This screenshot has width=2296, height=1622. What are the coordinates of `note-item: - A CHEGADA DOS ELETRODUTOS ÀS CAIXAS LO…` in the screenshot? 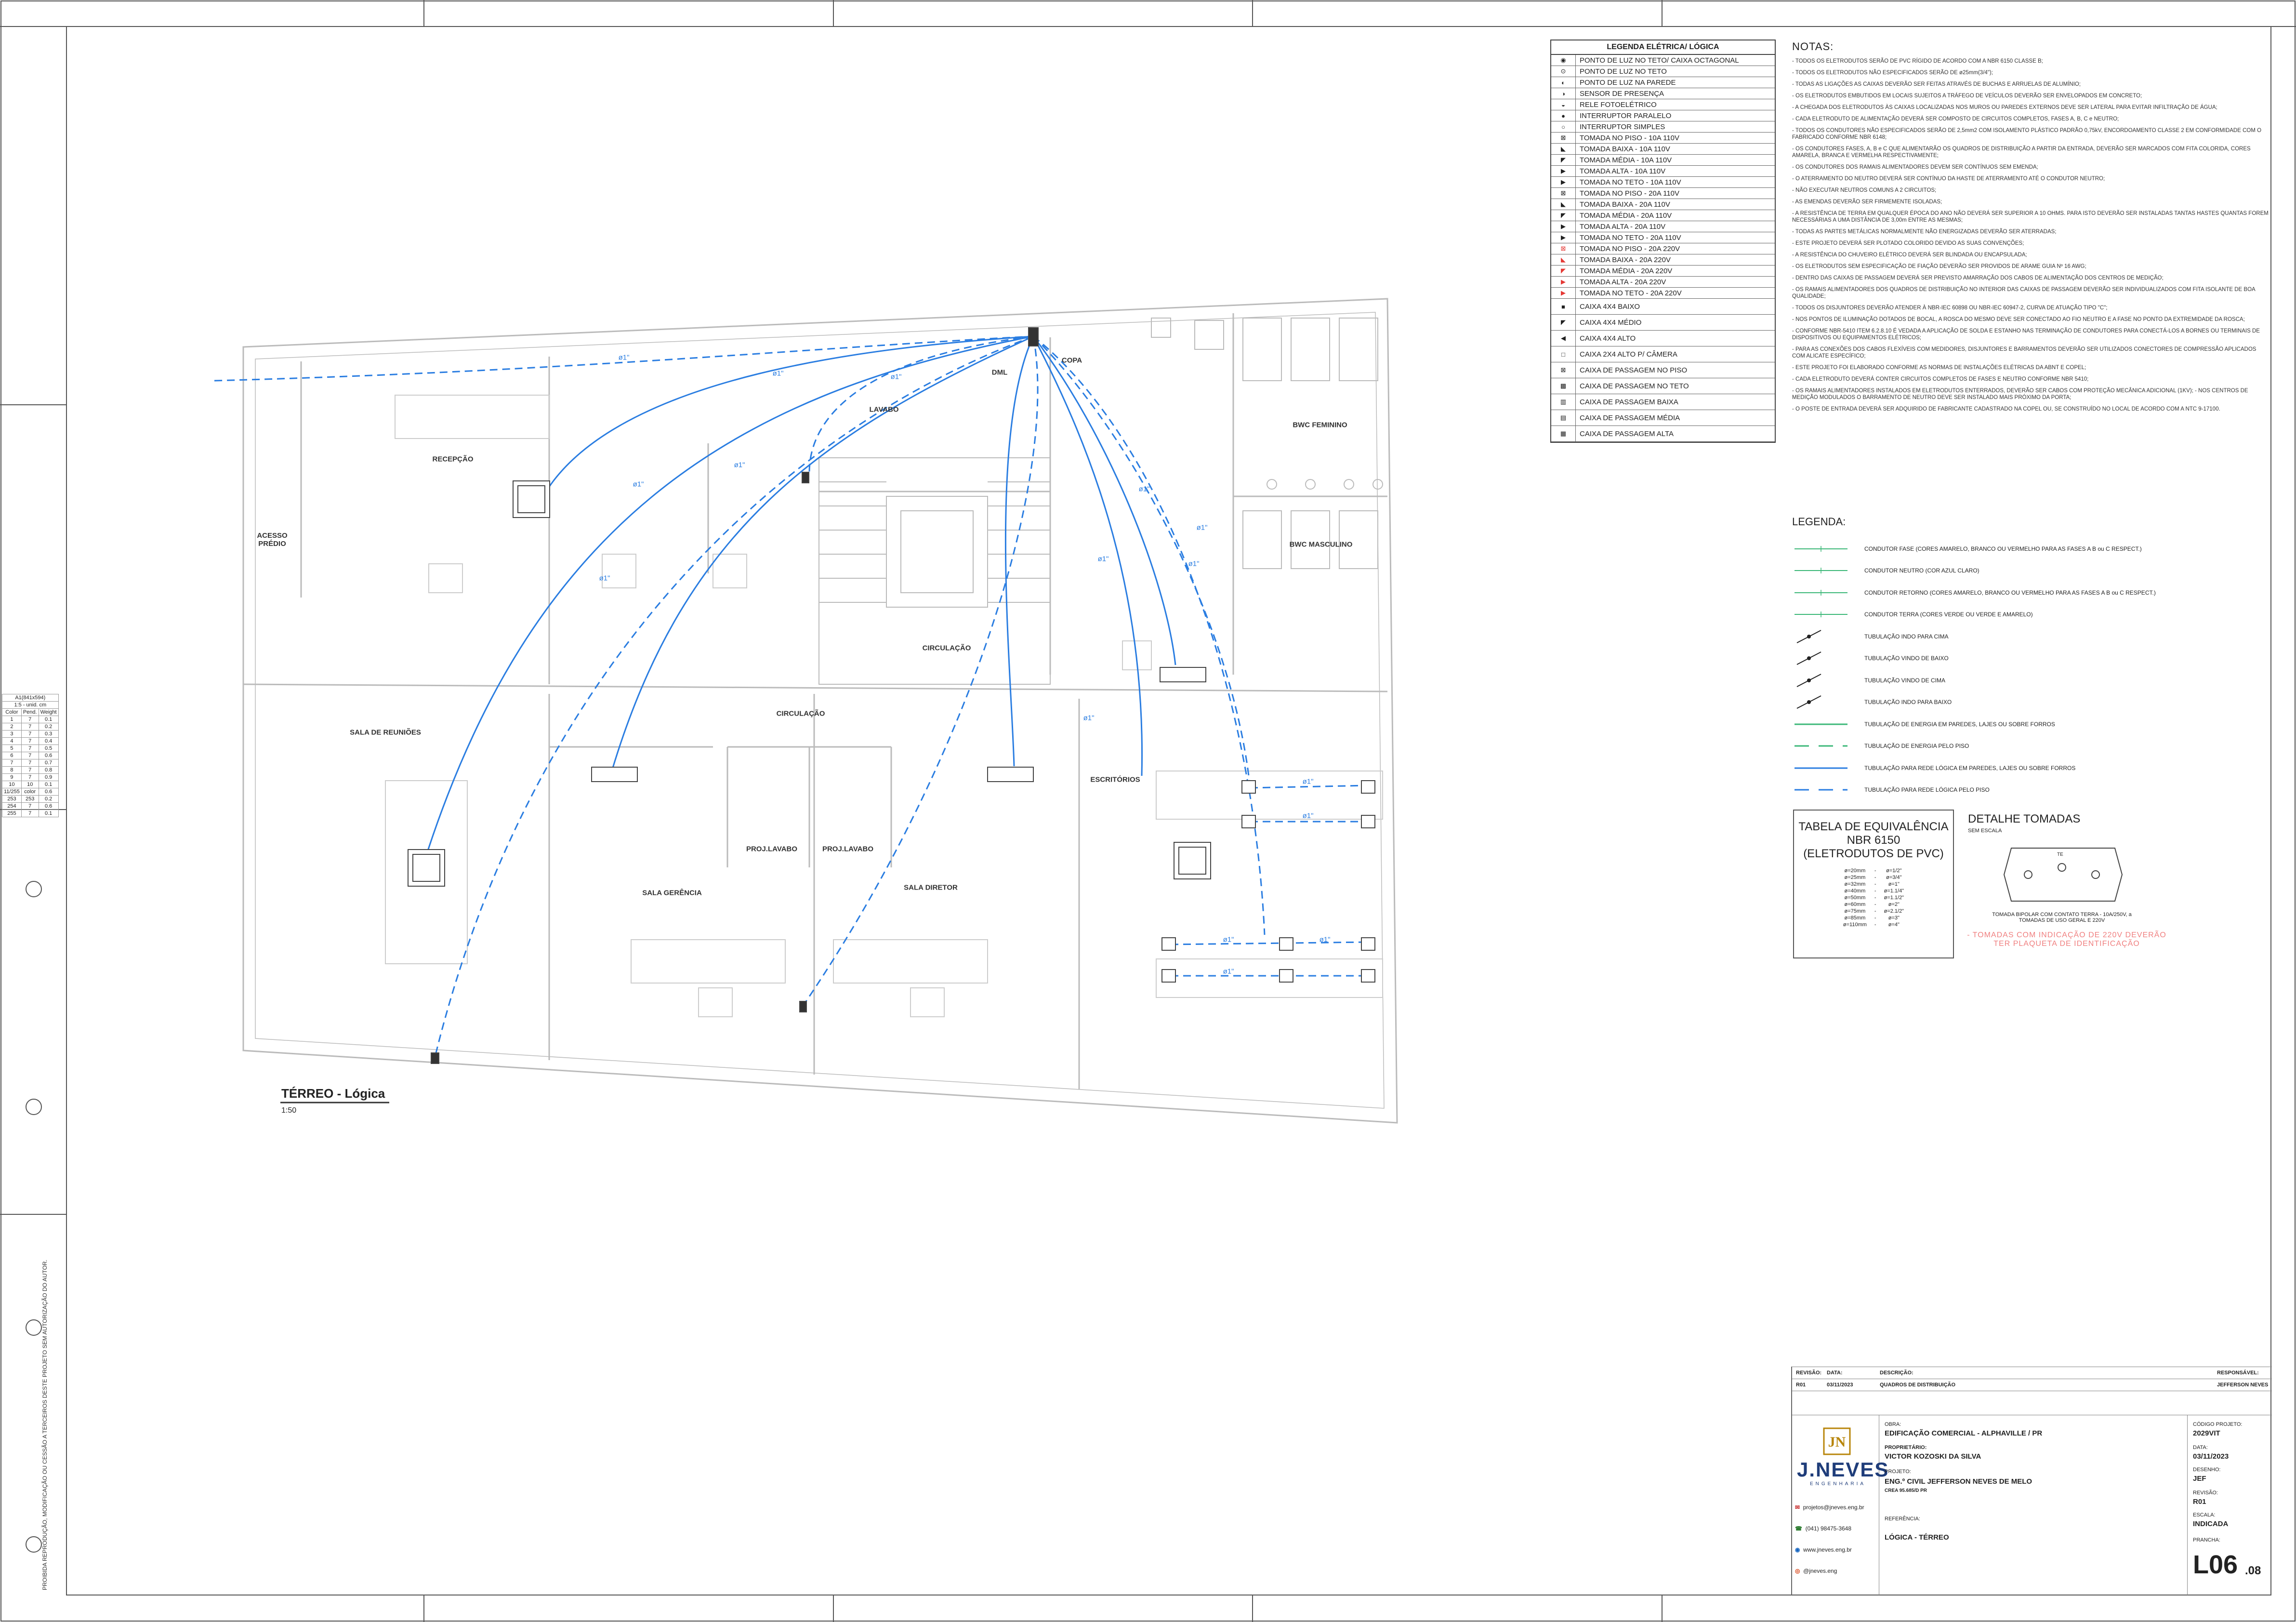 It's located at (2005, 107).